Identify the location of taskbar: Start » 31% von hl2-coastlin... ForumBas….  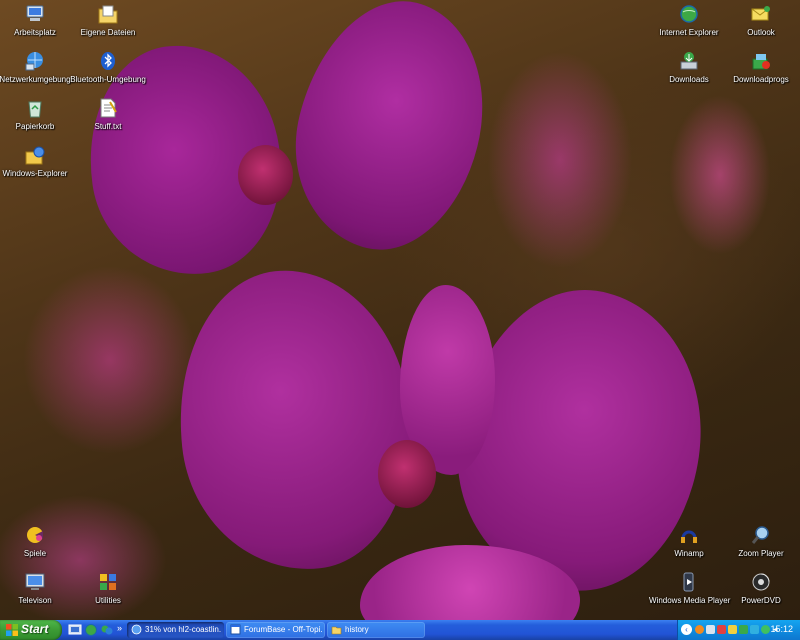
(400, 630).